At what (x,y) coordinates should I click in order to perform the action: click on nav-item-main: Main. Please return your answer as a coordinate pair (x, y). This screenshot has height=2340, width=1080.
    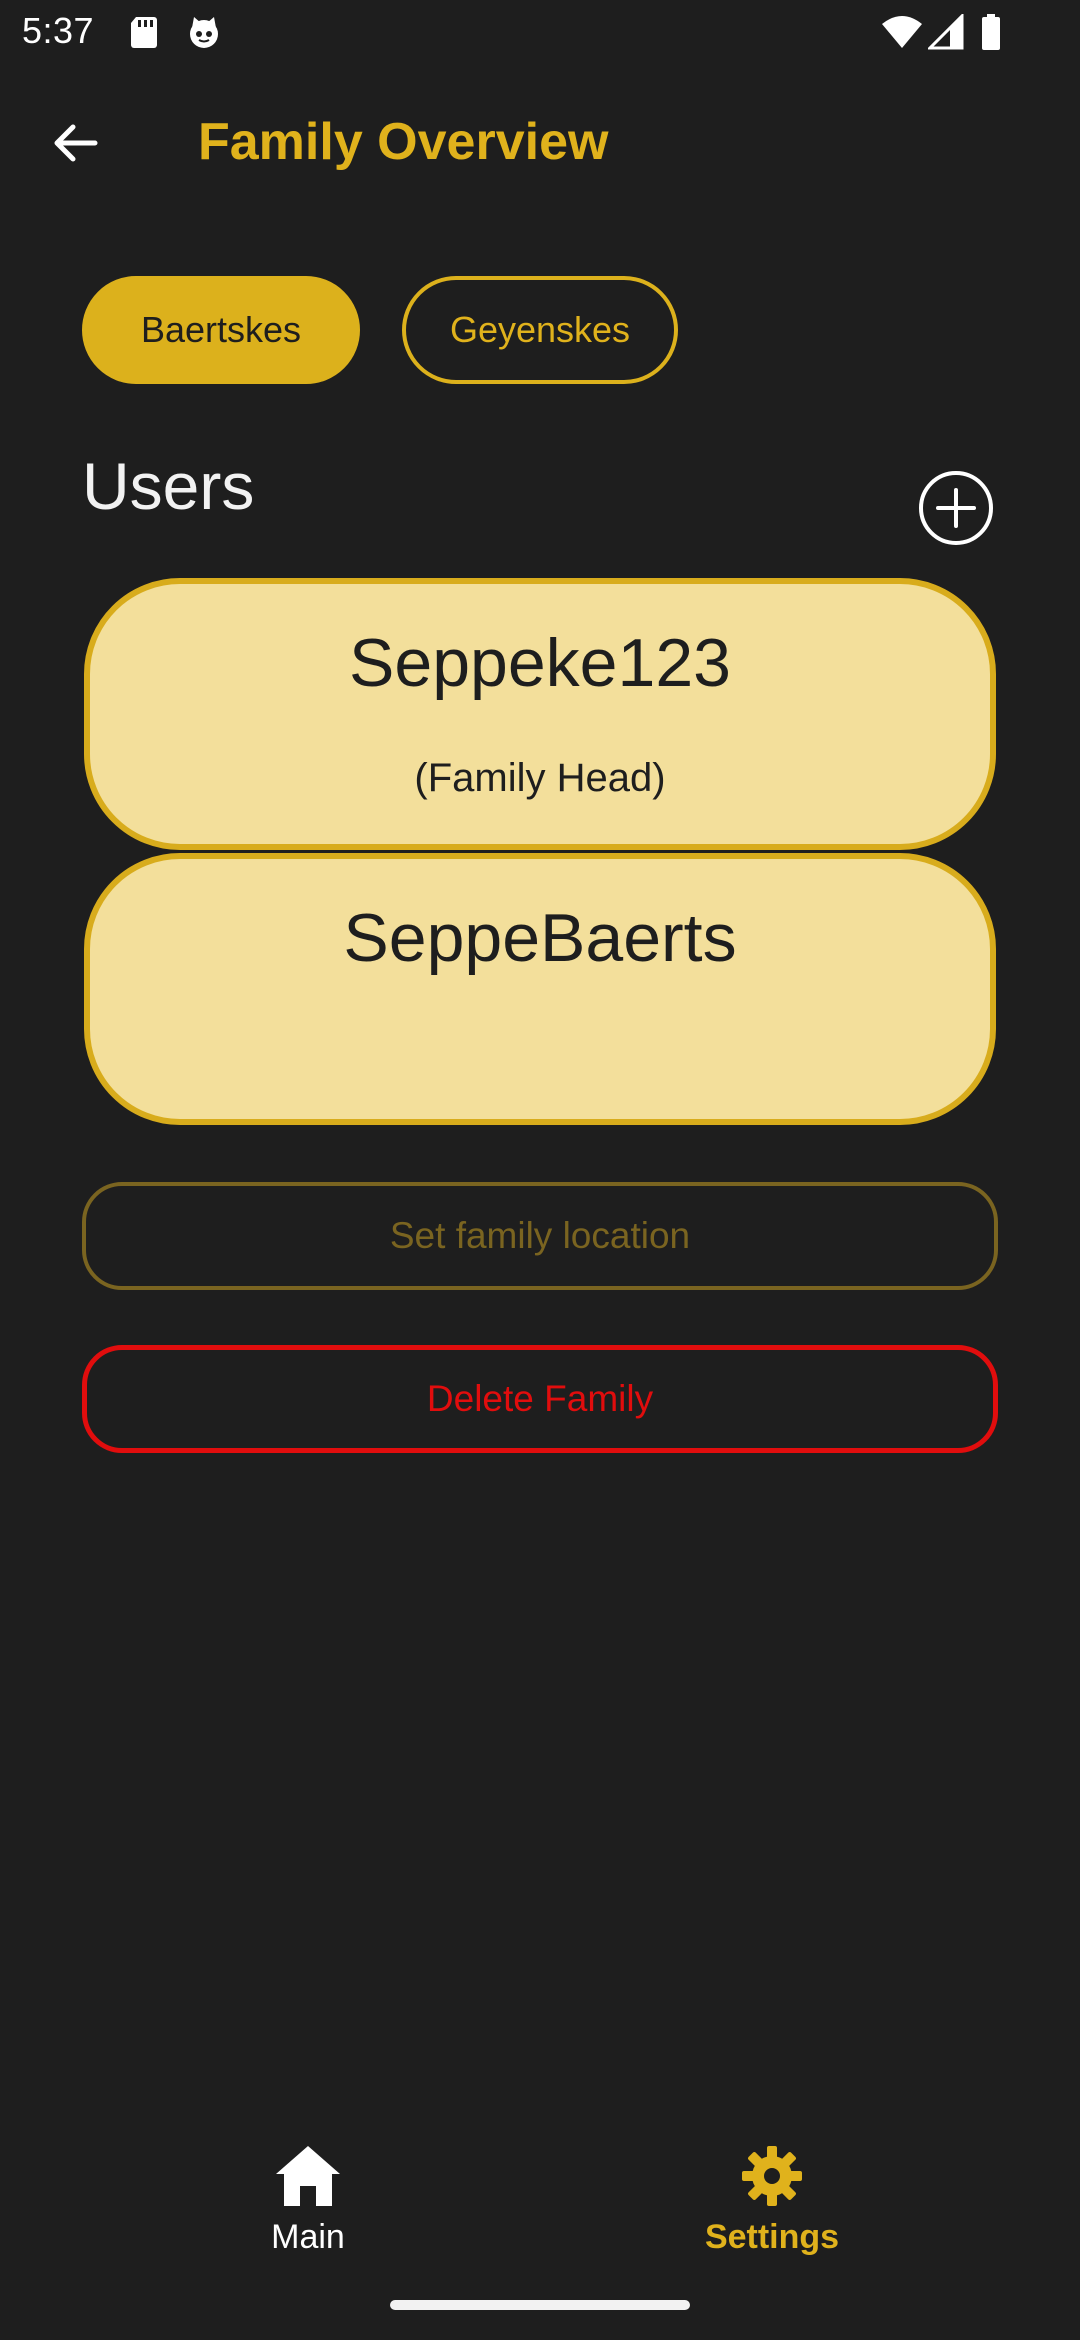
    Looking at the image, I should click on (308, 2210).